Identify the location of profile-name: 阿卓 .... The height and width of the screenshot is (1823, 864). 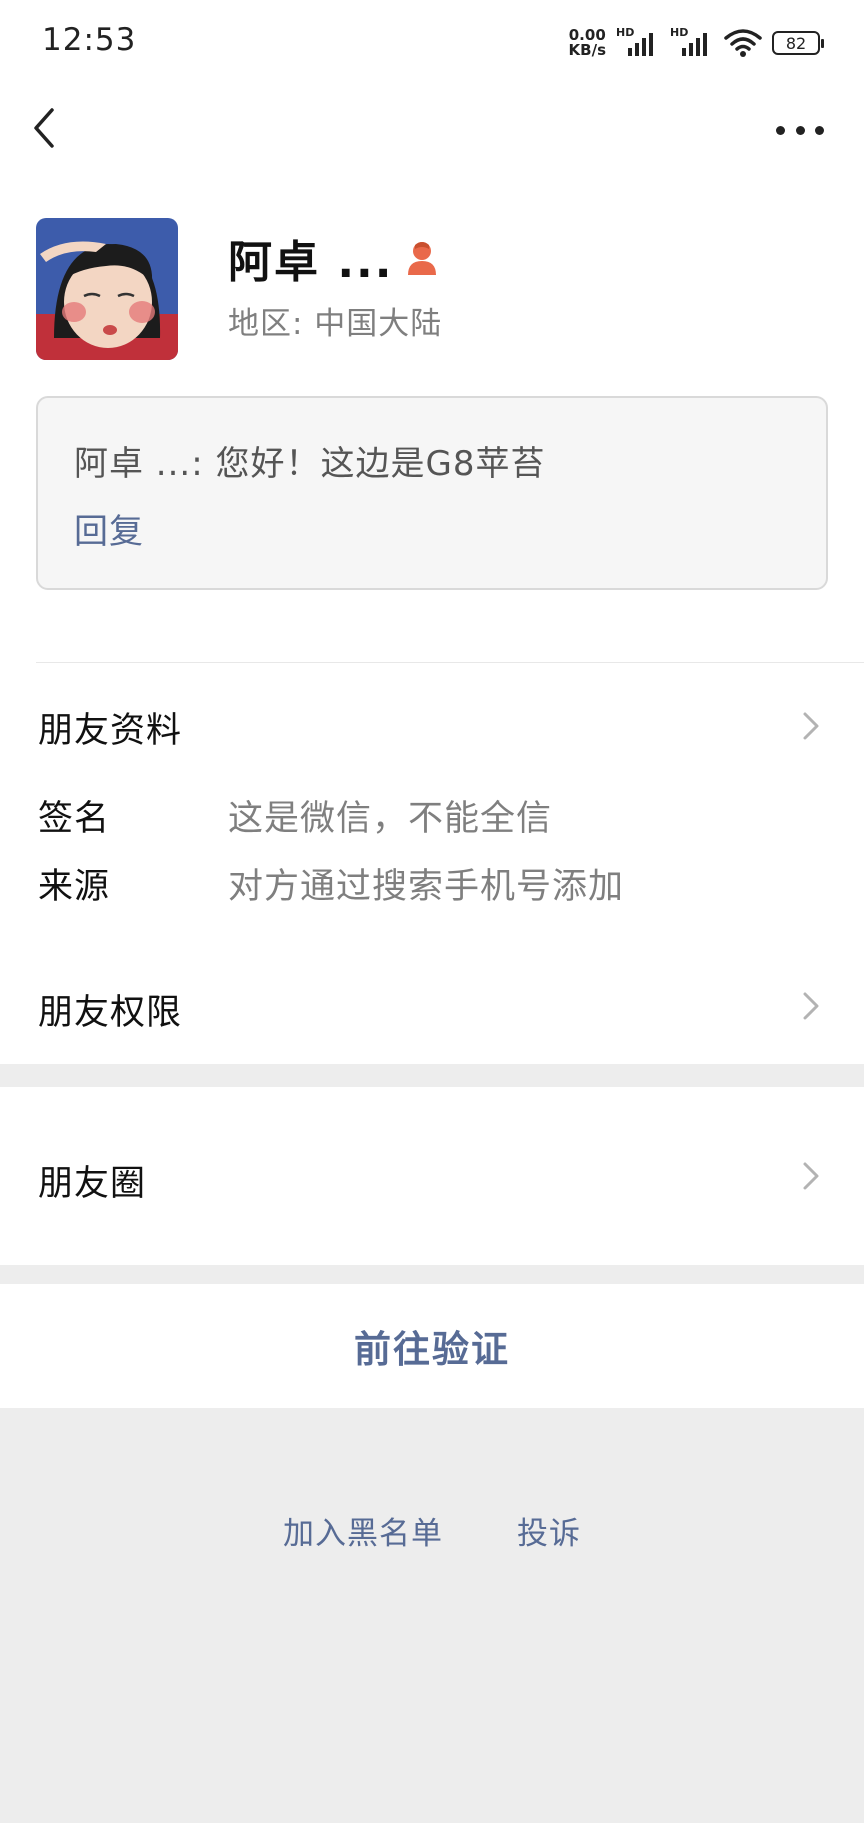
(311, 262).